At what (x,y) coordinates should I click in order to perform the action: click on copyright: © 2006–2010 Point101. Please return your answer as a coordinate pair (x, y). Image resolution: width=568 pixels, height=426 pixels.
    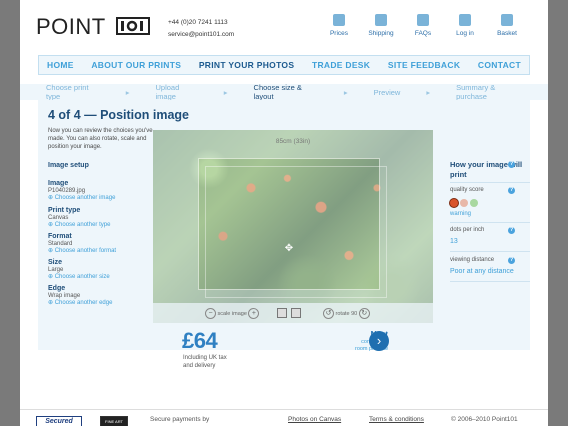
    Looking at the image, I should click on (484, 419).